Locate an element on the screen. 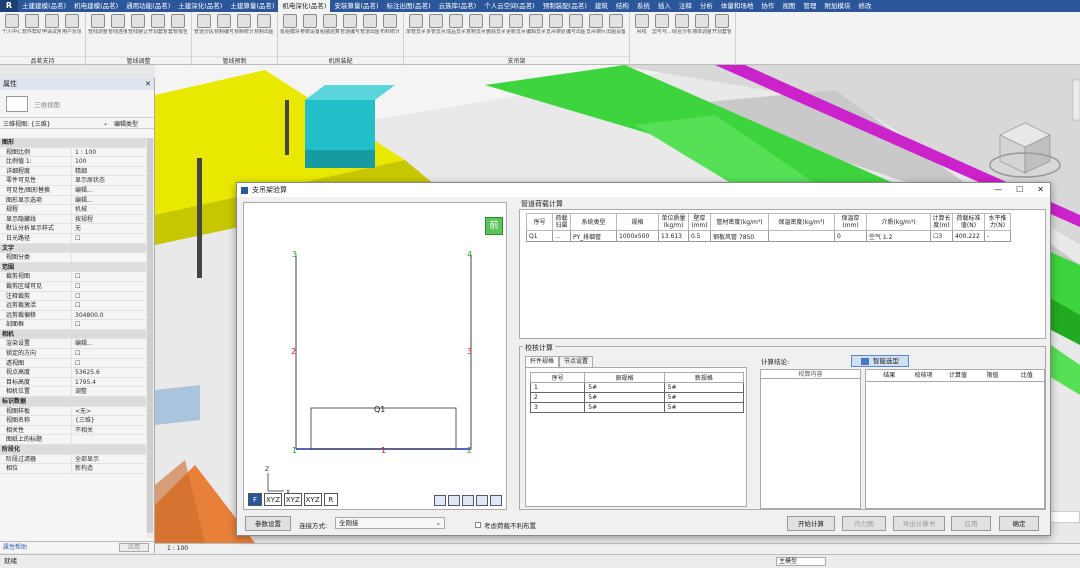  ribbon-tab: 土建建模(品茗) is located at coordinates (44, 6).